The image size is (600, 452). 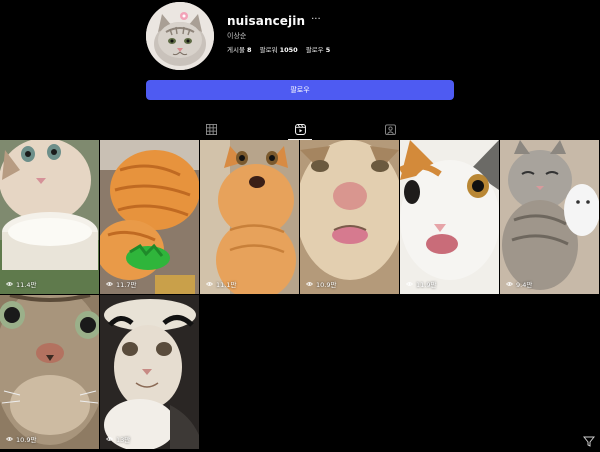 I want to click on profile-stats: 게시물 8 팔로워 1050 팔로우 5, so click(x=278, y=49).